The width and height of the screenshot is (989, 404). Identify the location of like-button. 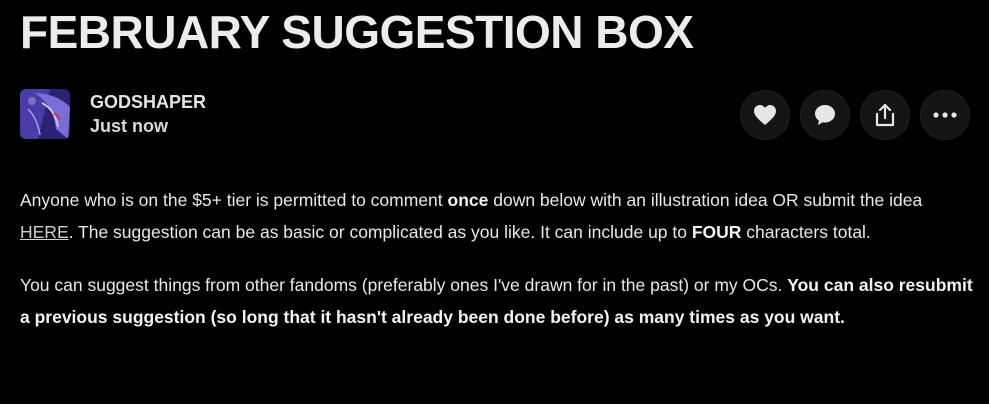
(765, 115).